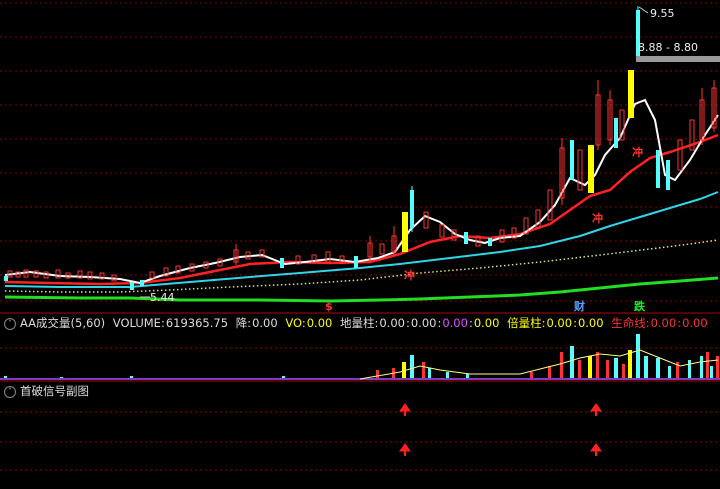 The width and height of the screenshot is (720, 489). Describe the element at coordinates (295, 323) in the screenshot. I see `vo-label: VO:` at that location.